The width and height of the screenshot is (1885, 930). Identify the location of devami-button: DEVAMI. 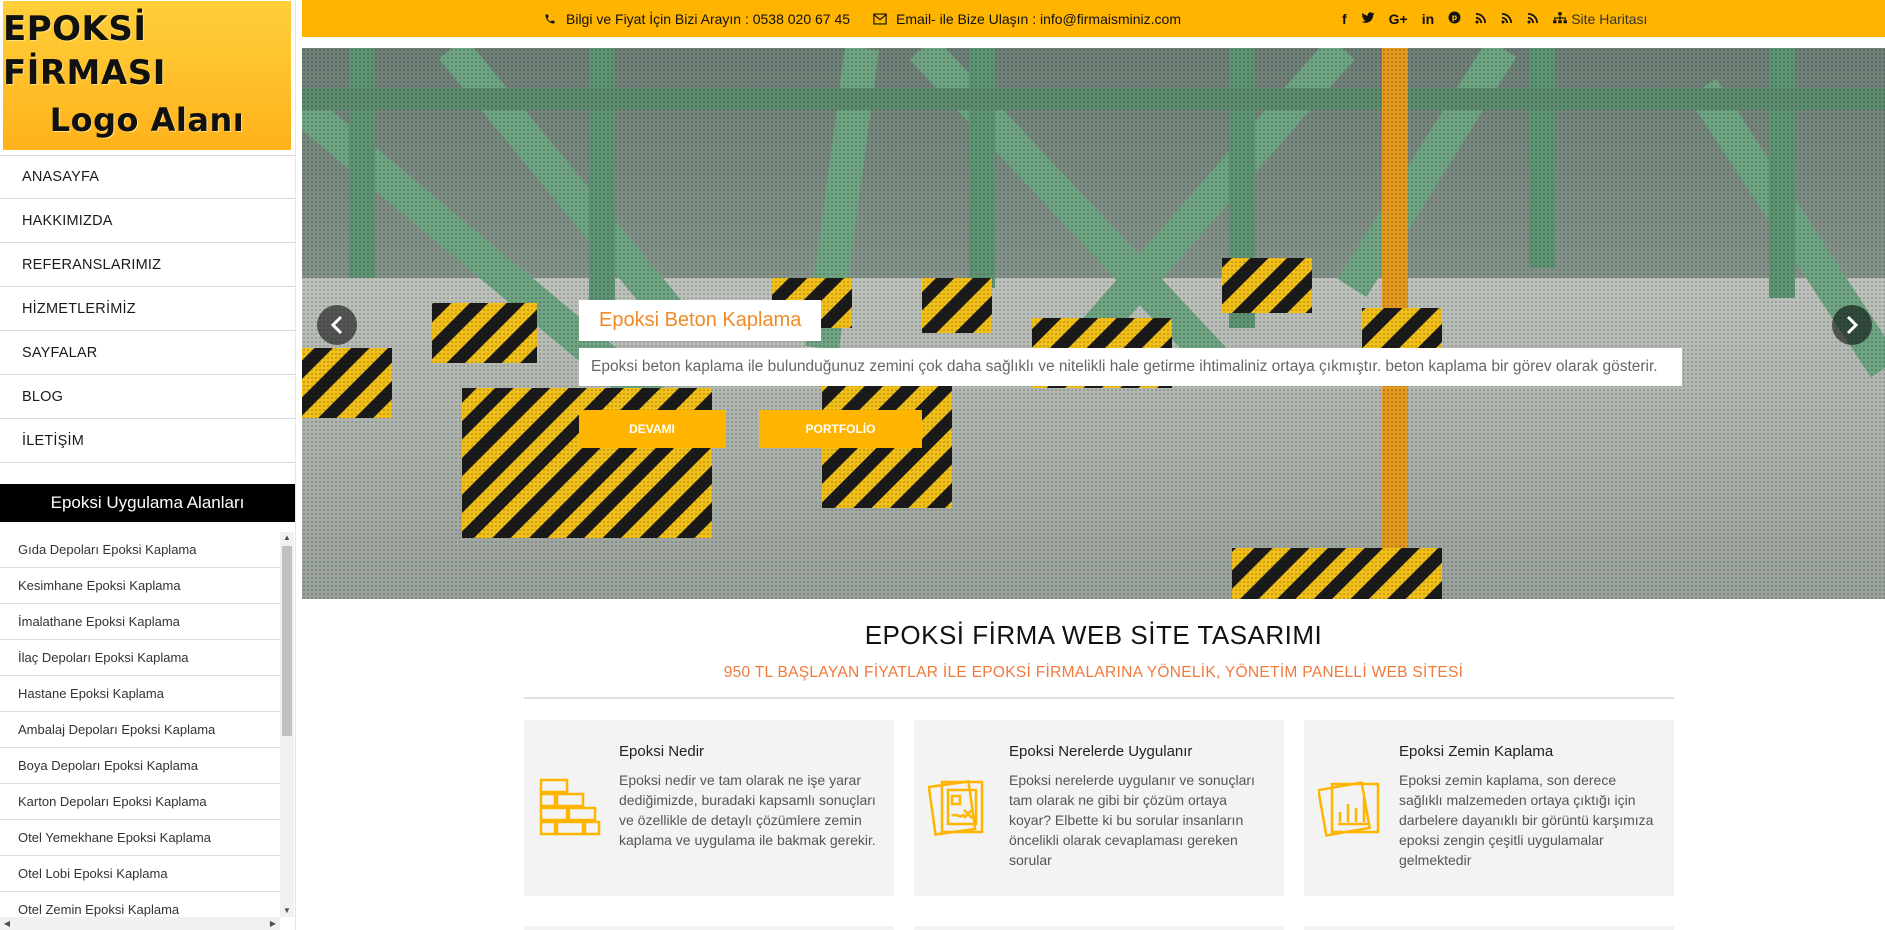
(652, 429).